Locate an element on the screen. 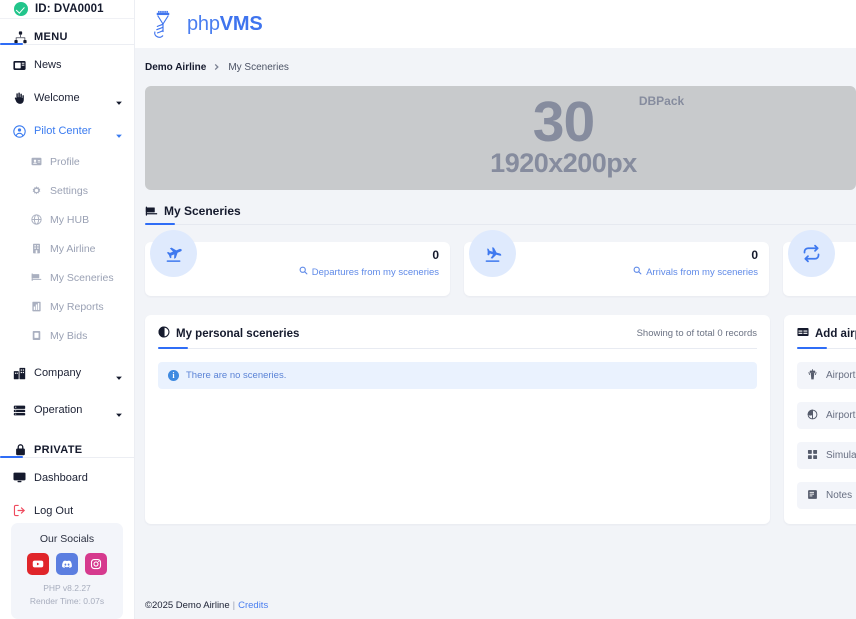 Image resolution: width=856 pixels, height=619 pixels. plane-departure-icon is located at coordinates (173, 253).